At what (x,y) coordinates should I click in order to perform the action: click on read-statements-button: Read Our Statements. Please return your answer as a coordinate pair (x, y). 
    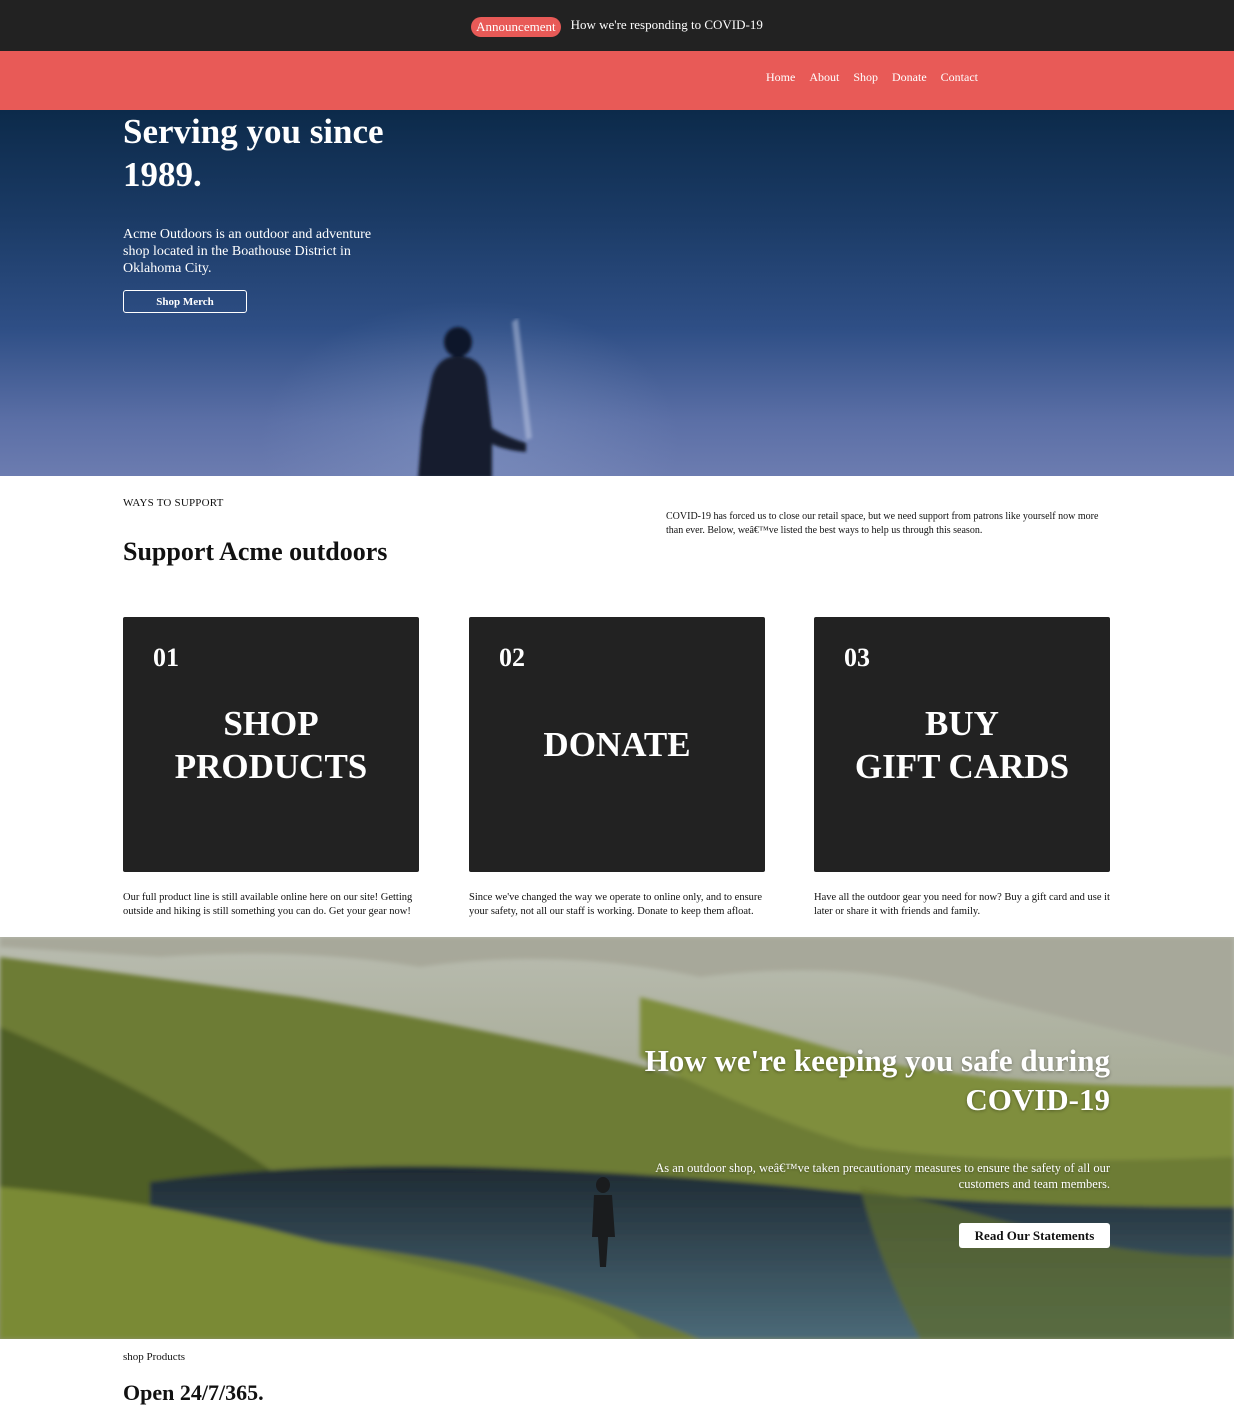
    Looking at the image, I should click on (1034, 1235).